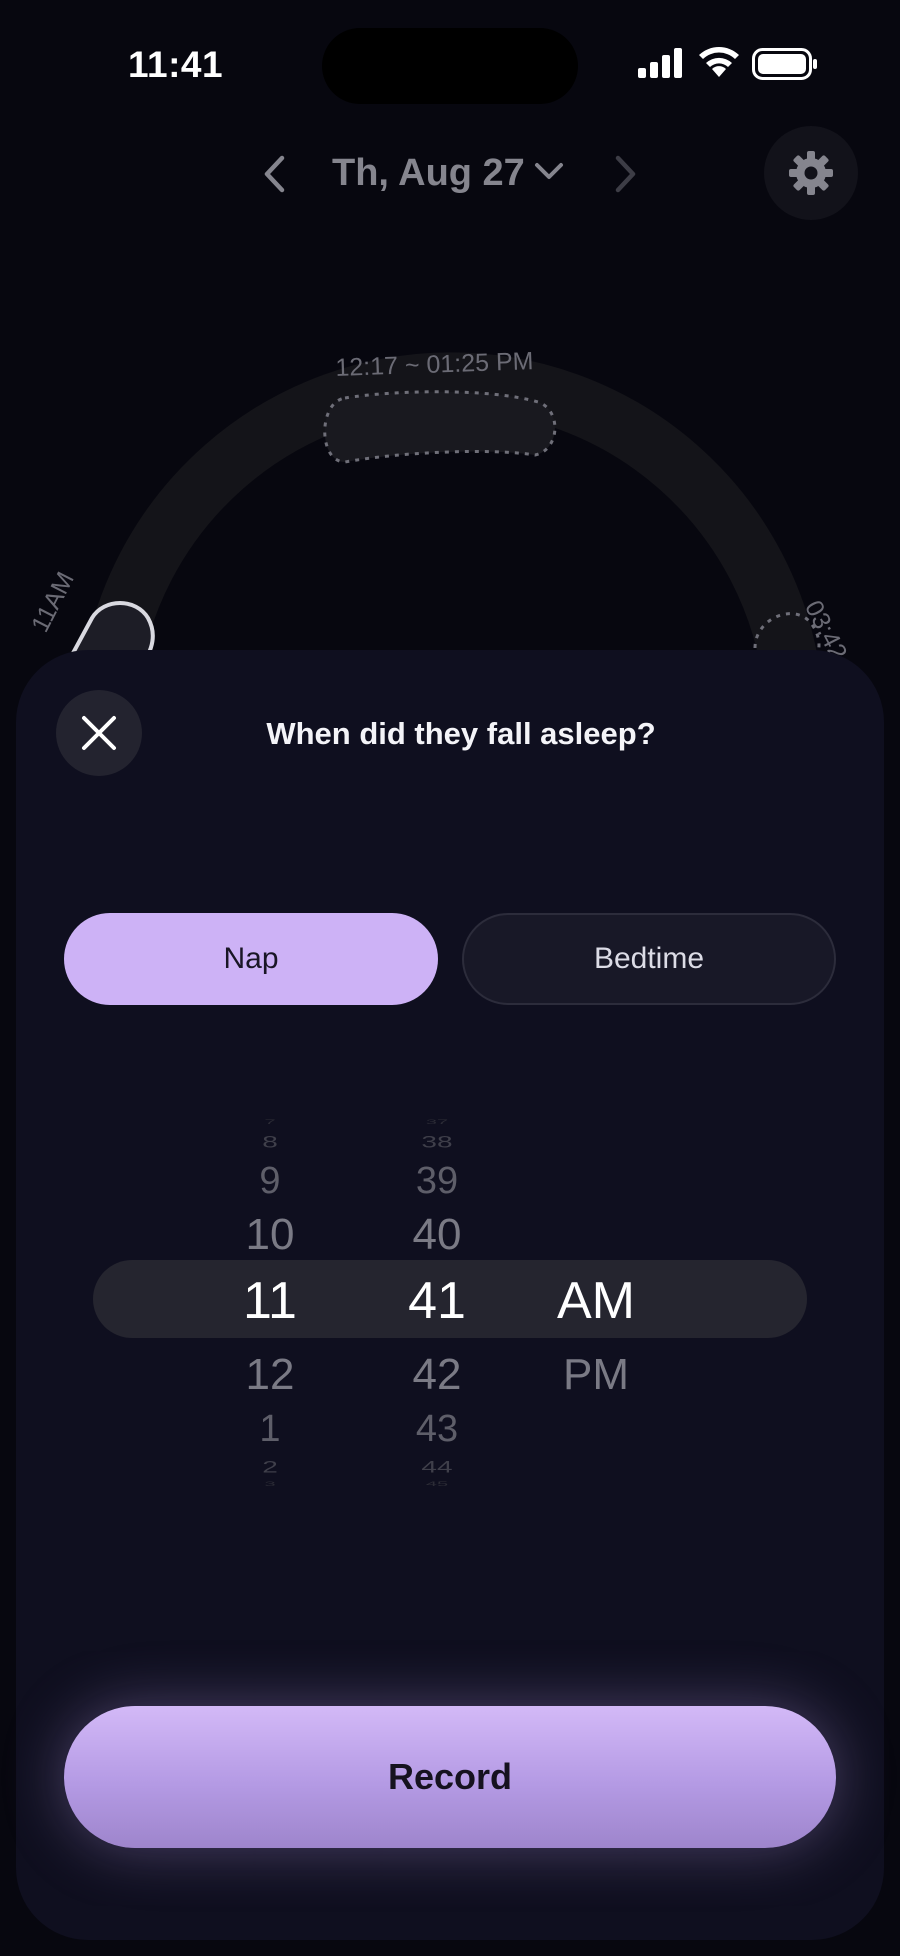 This screenshot has height=1956, width=900. I want to click on period-wheel: AM PM, so click(596, 1285).